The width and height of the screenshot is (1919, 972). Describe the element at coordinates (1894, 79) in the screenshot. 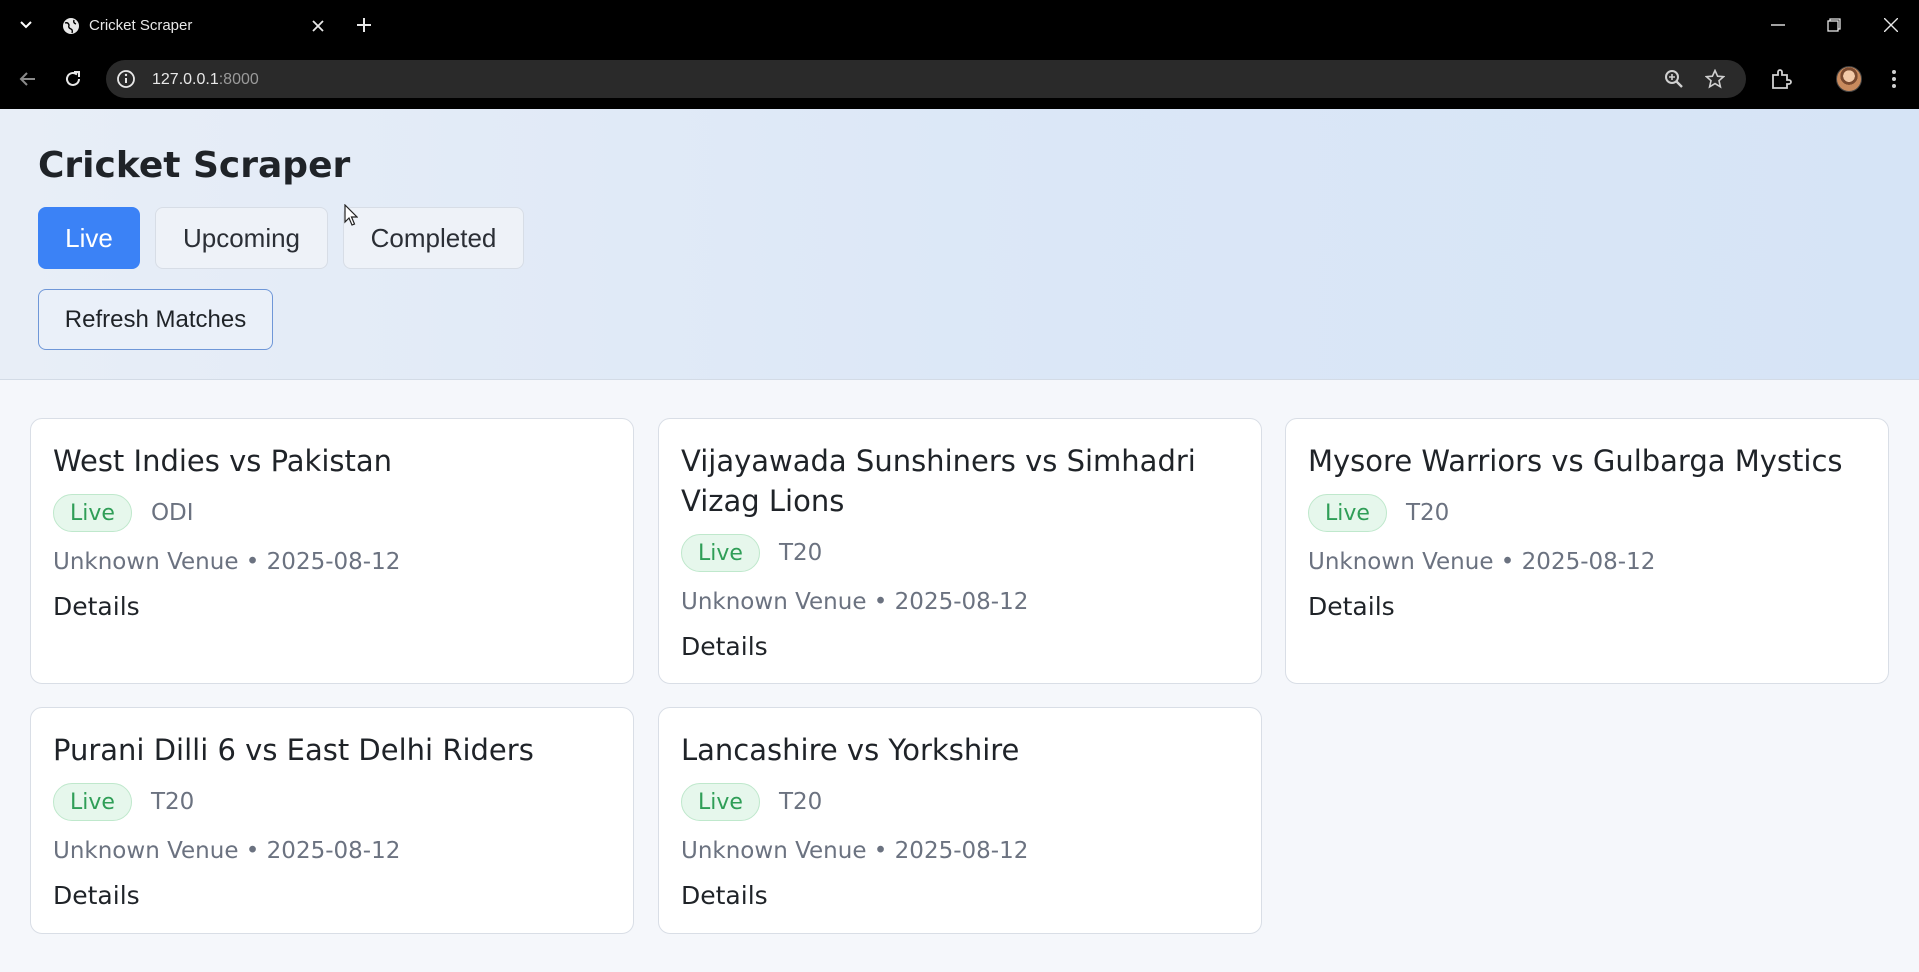

I see `kebab-menu-icon` at that location.